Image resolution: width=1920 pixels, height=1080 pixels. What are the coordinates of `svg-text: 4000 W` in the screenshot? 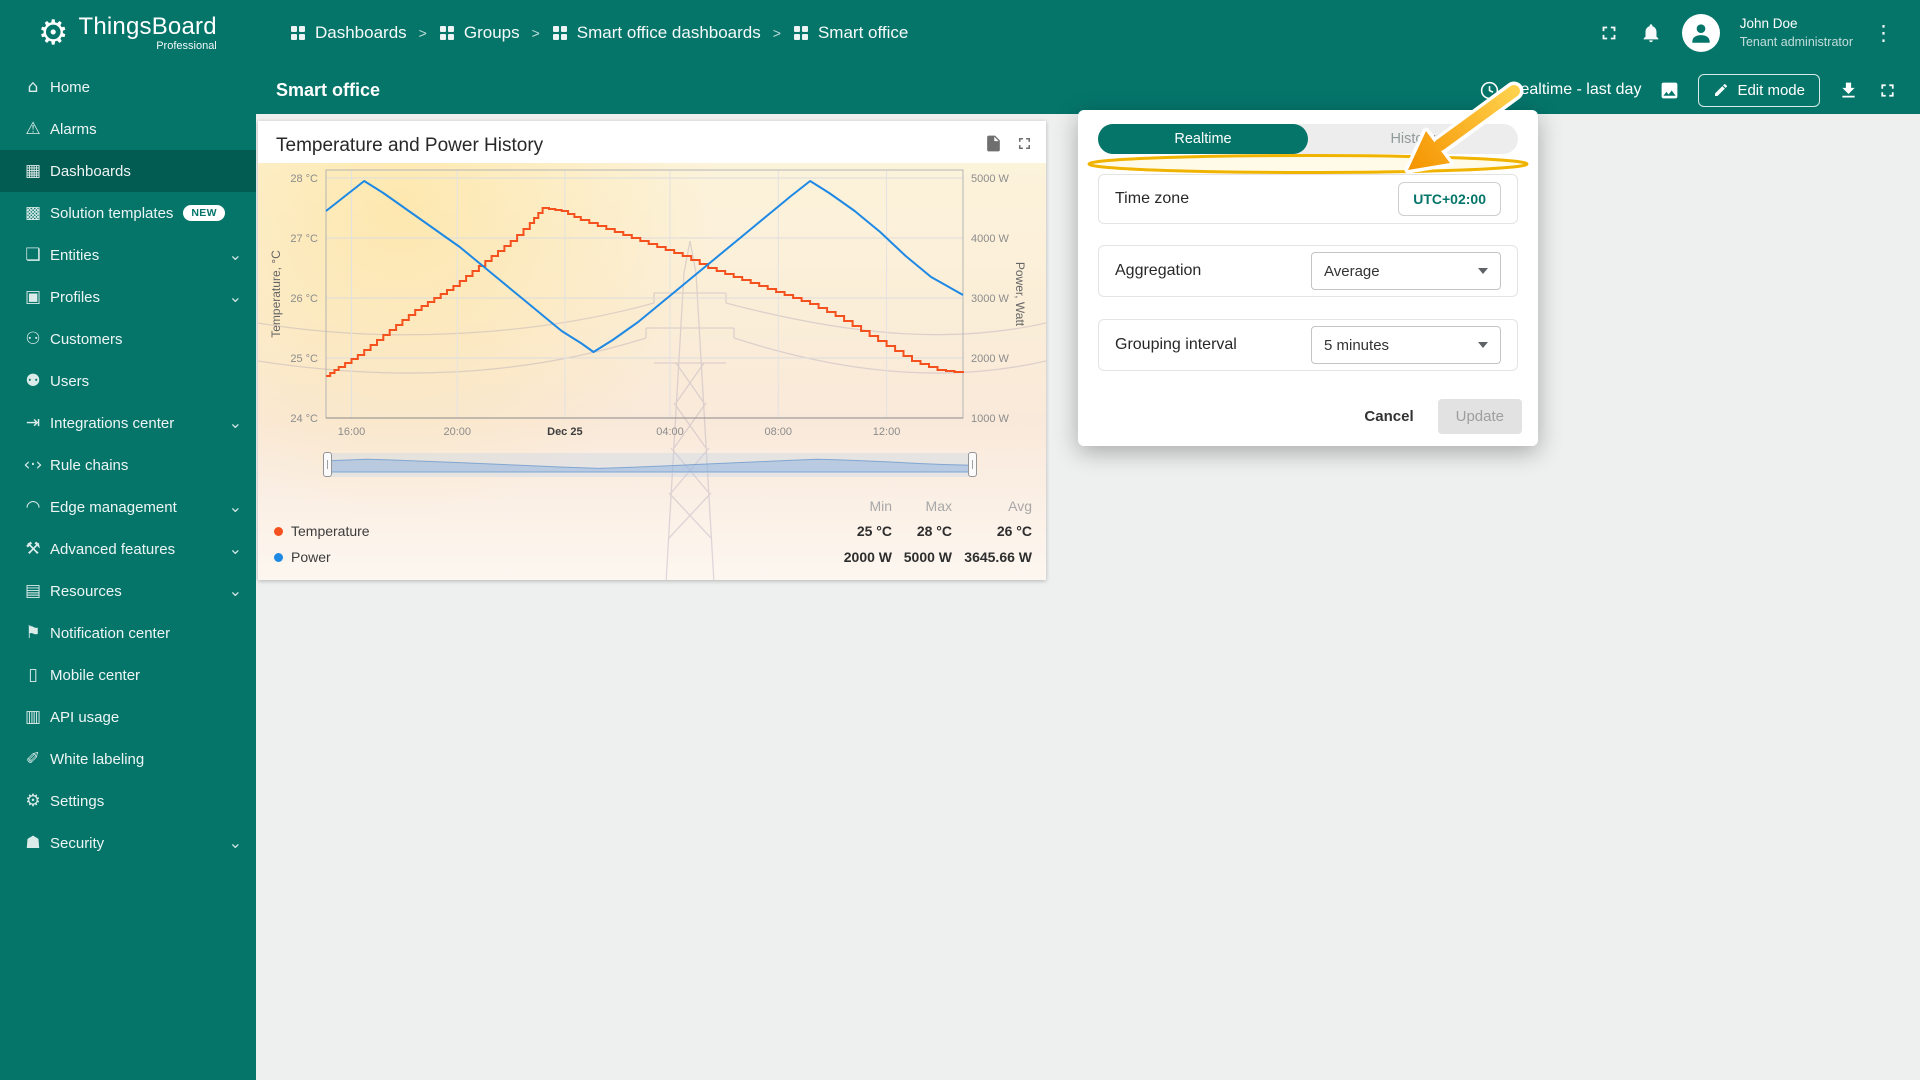 It's located at (990, 239).